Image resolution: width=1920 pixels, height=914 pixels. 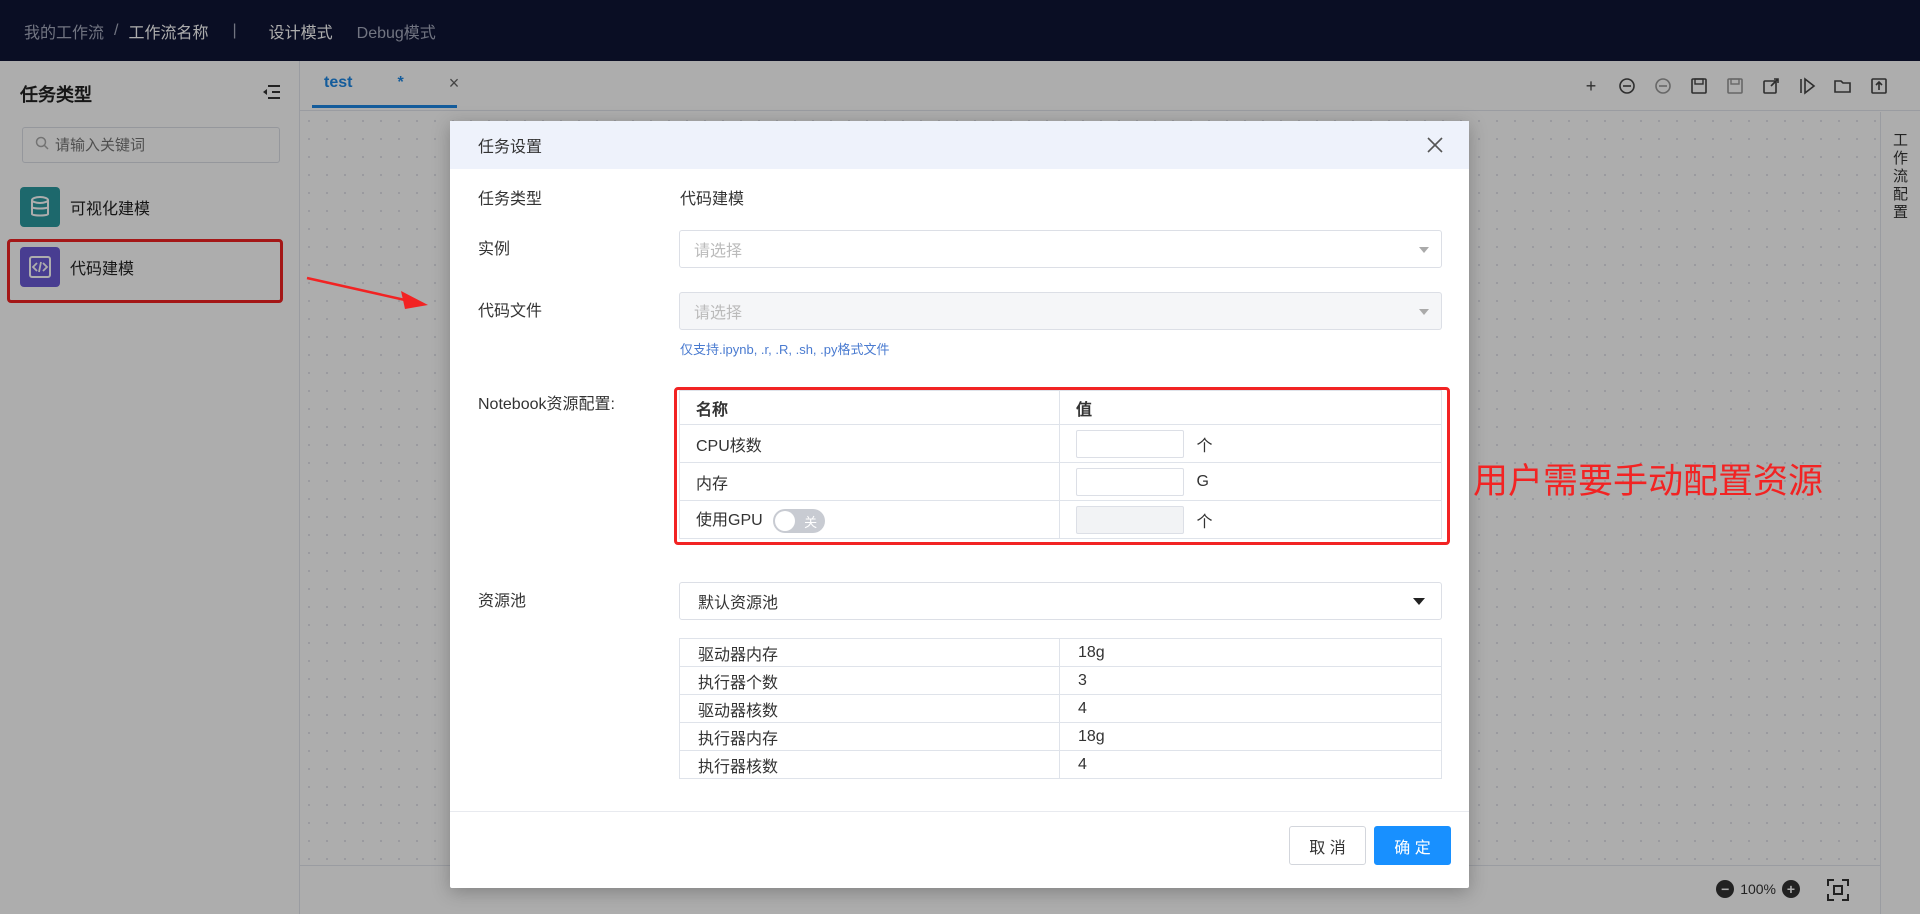 I want to click on table-row: 执行器个数 3, so click(x=1060, y=680).